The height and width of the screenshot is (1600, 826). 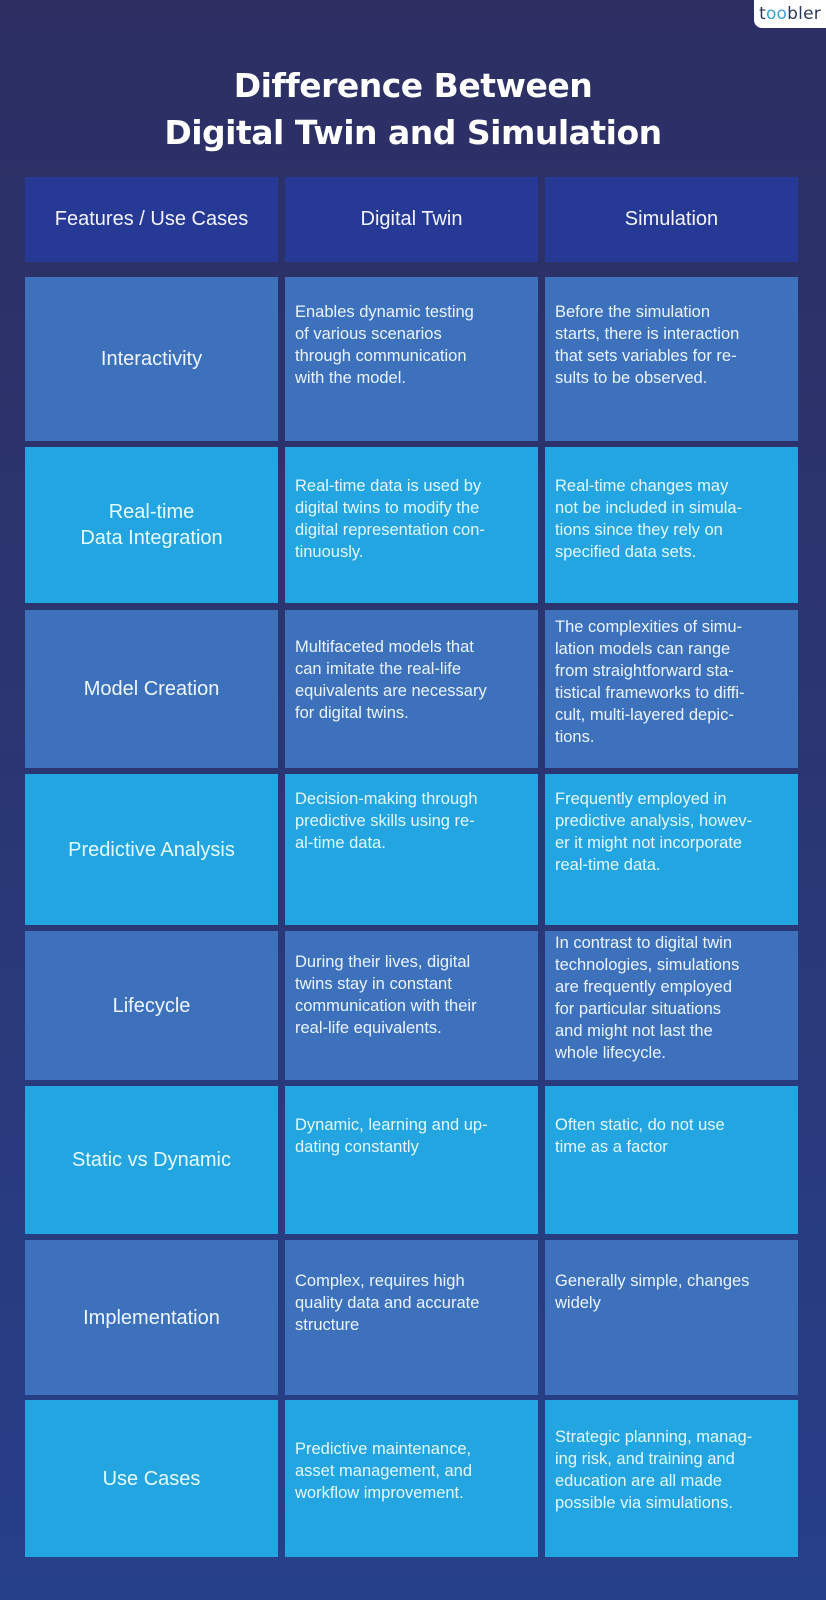 I want to click on simulation-text: Generally simple, changes widely, so click(x=652, y=1292).